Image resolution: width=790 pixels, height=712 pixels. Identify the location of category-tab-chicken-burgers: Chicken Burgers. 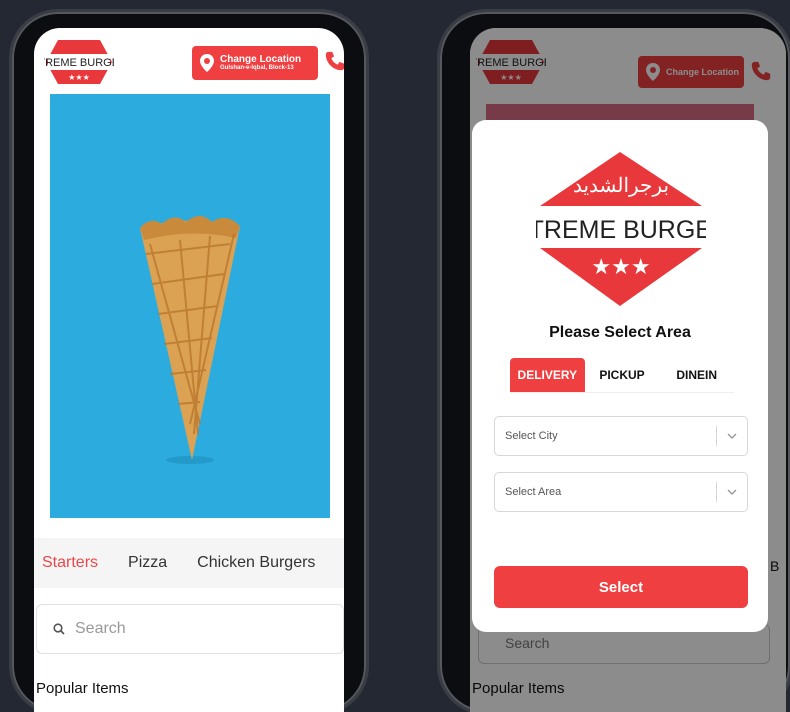
(256, 563).